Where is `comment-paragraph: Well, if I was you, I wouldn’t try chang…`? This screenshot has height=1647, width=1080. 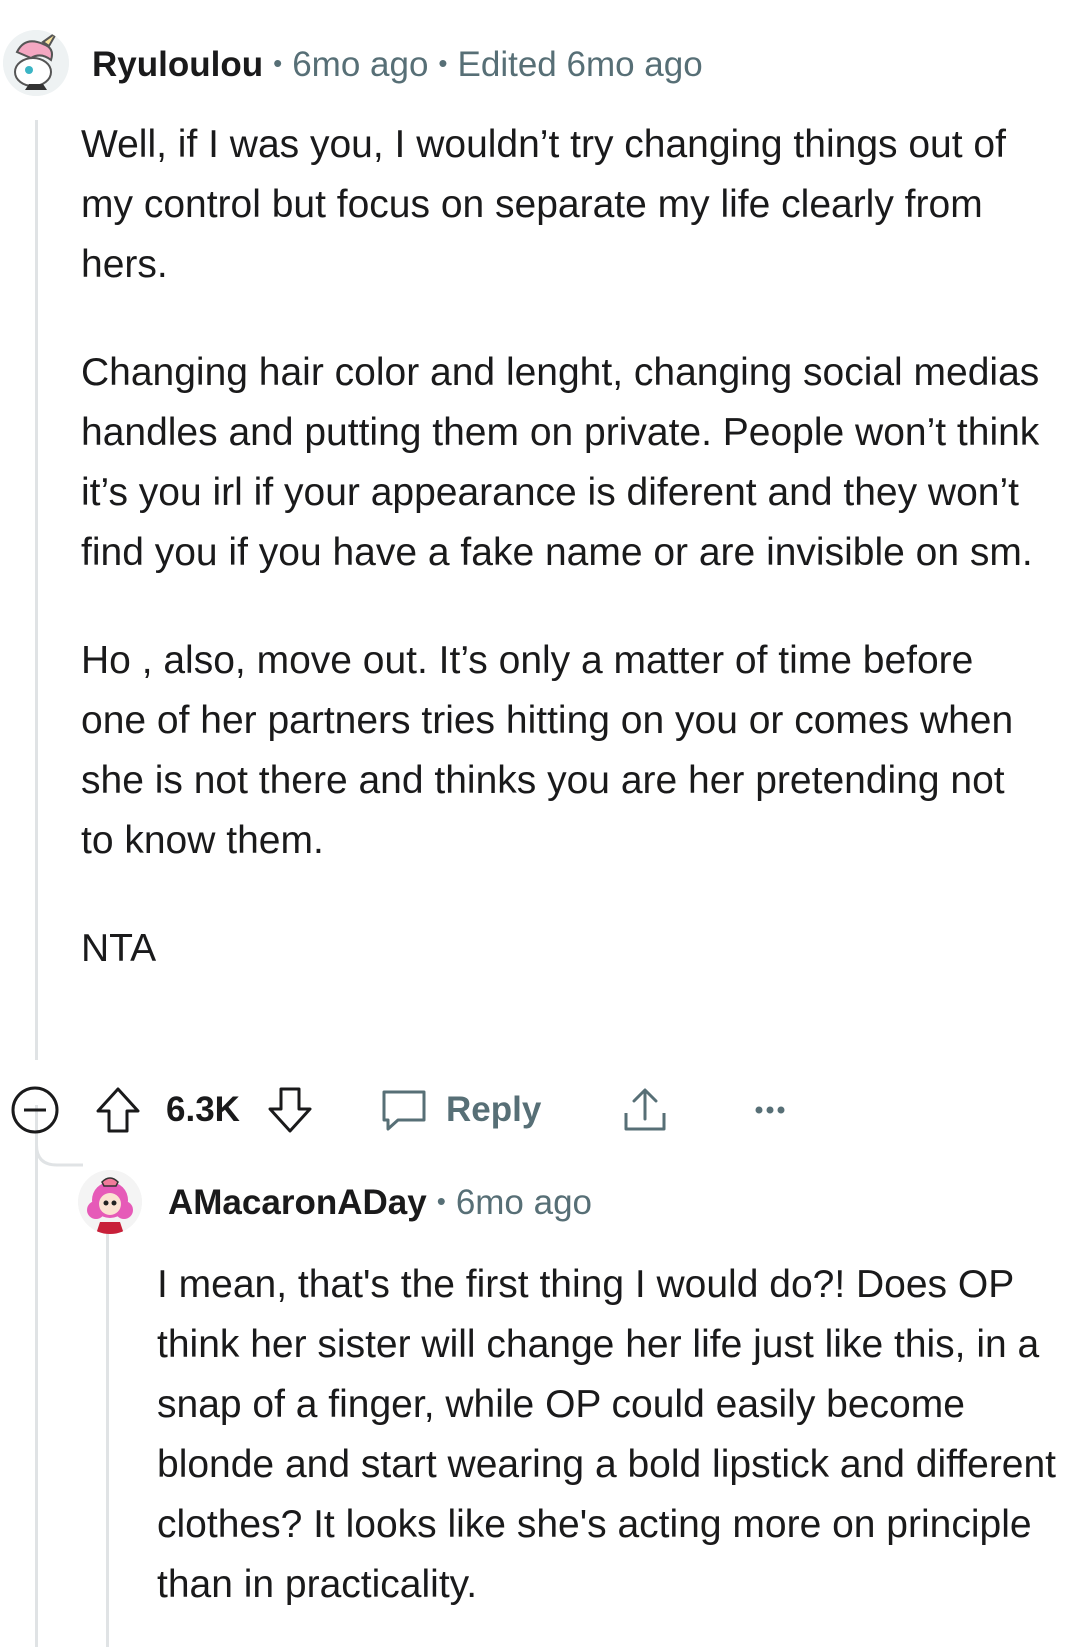 comment-paragraph: Well, if I was you, I wouldn’t try chang… is located at coordinates (543, 204).